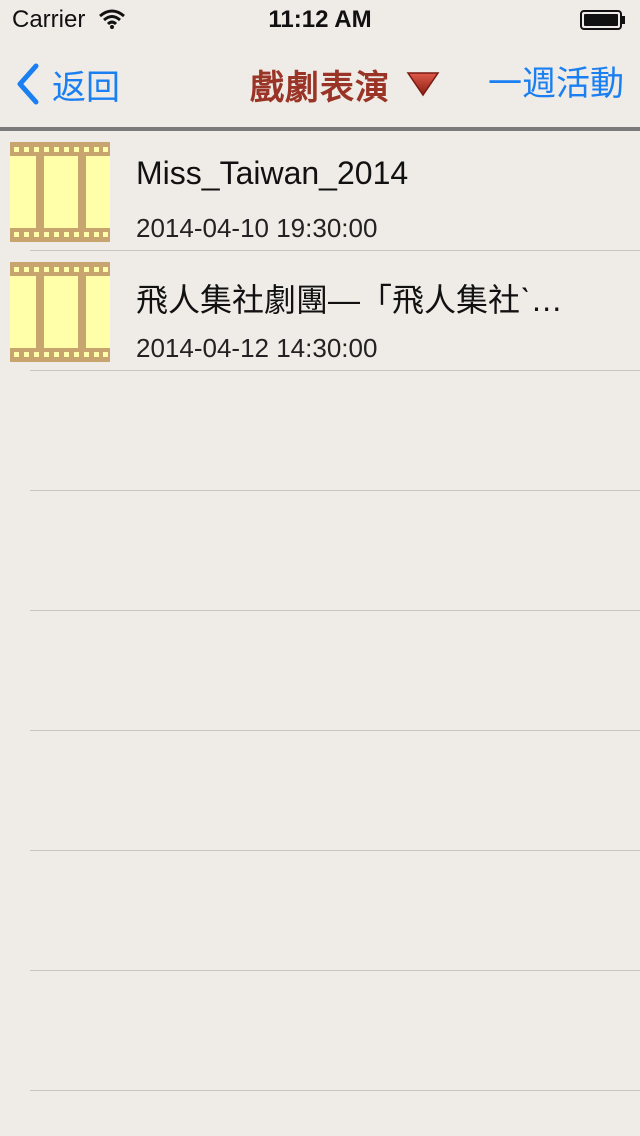 Image resolution: width=640 pixels, height=1136 pixels. I want to click on event-date: 2014-04-10 19:30:00, so click(257, 228).